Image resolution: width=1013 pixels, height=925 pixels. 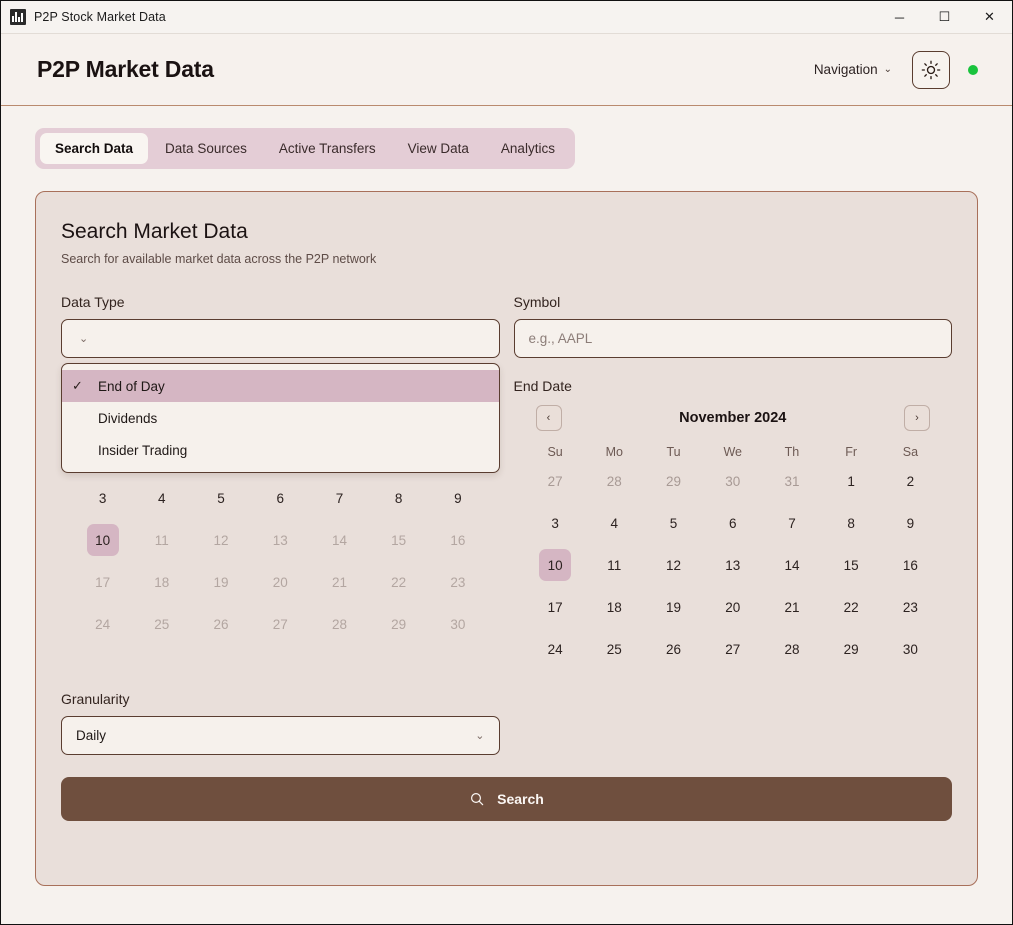 I want to click on calendar-day: 15, so click(x=851, y=565).